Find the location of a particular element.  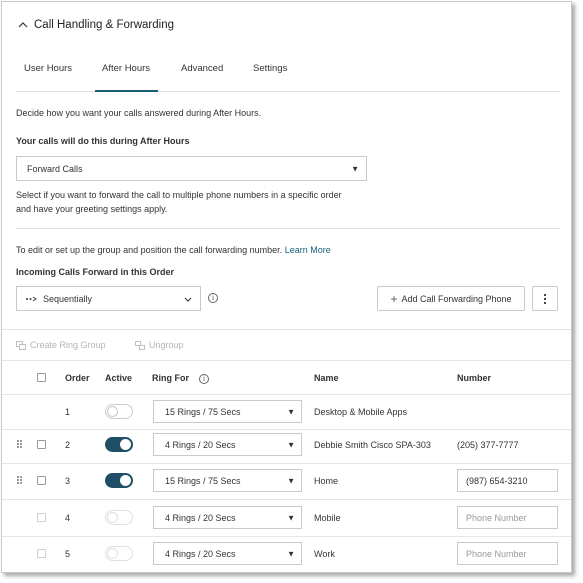

ungroup-button: Ungroup is located at coordinates (159, 345).